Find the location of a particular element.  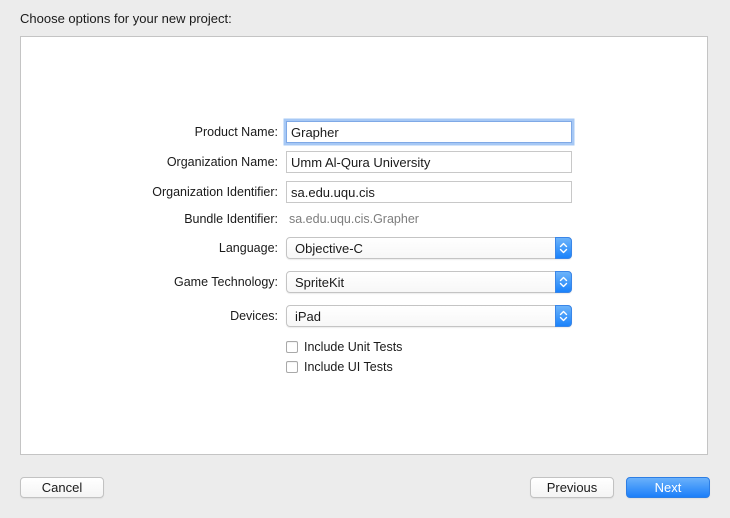

include-unit-tests-label: Include Unit Tests is located at coordinates (353, 347).